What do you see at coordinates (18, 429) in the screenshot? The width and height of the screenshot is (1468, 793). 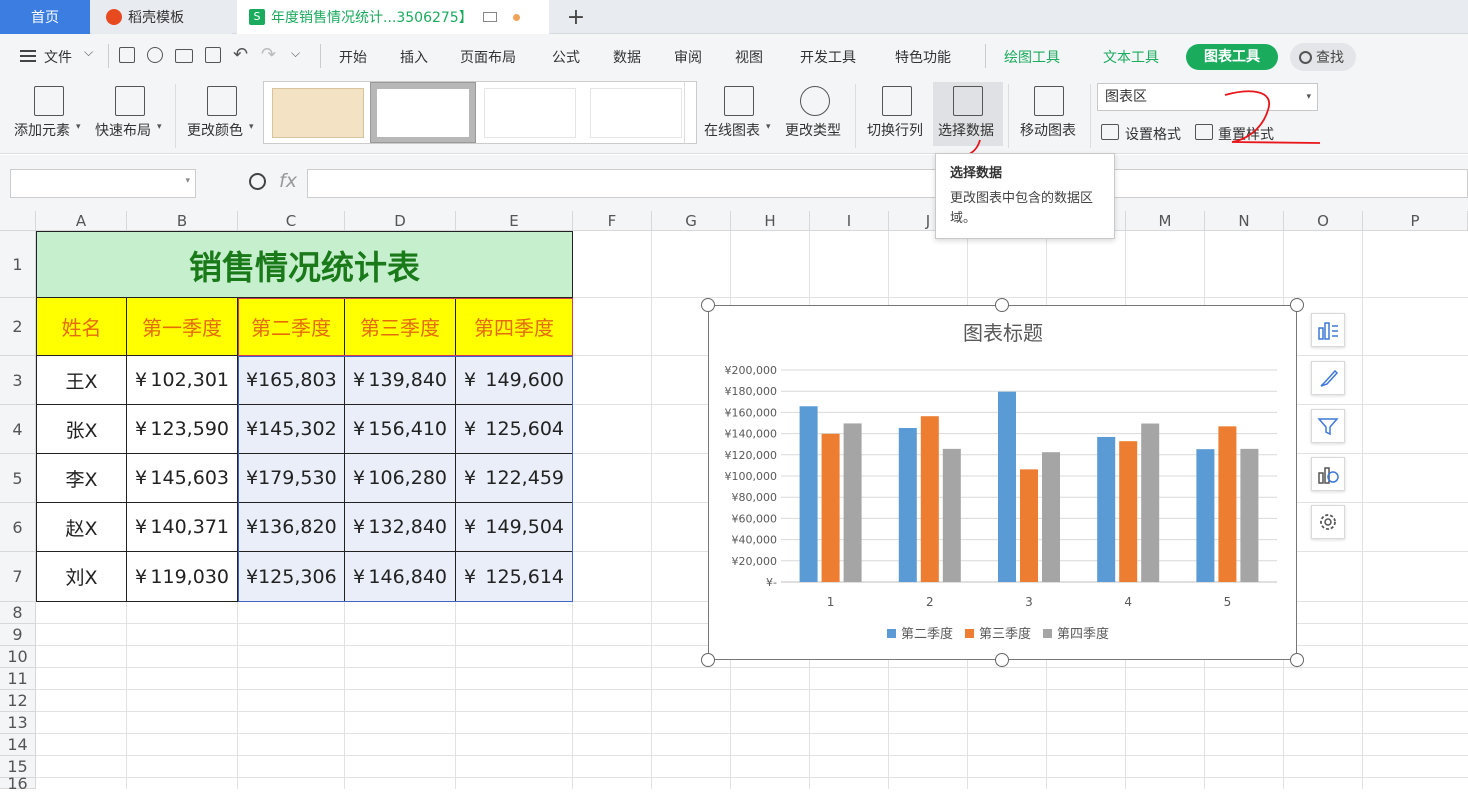 I see `row-header: 4` at bounding box center [18, 429].